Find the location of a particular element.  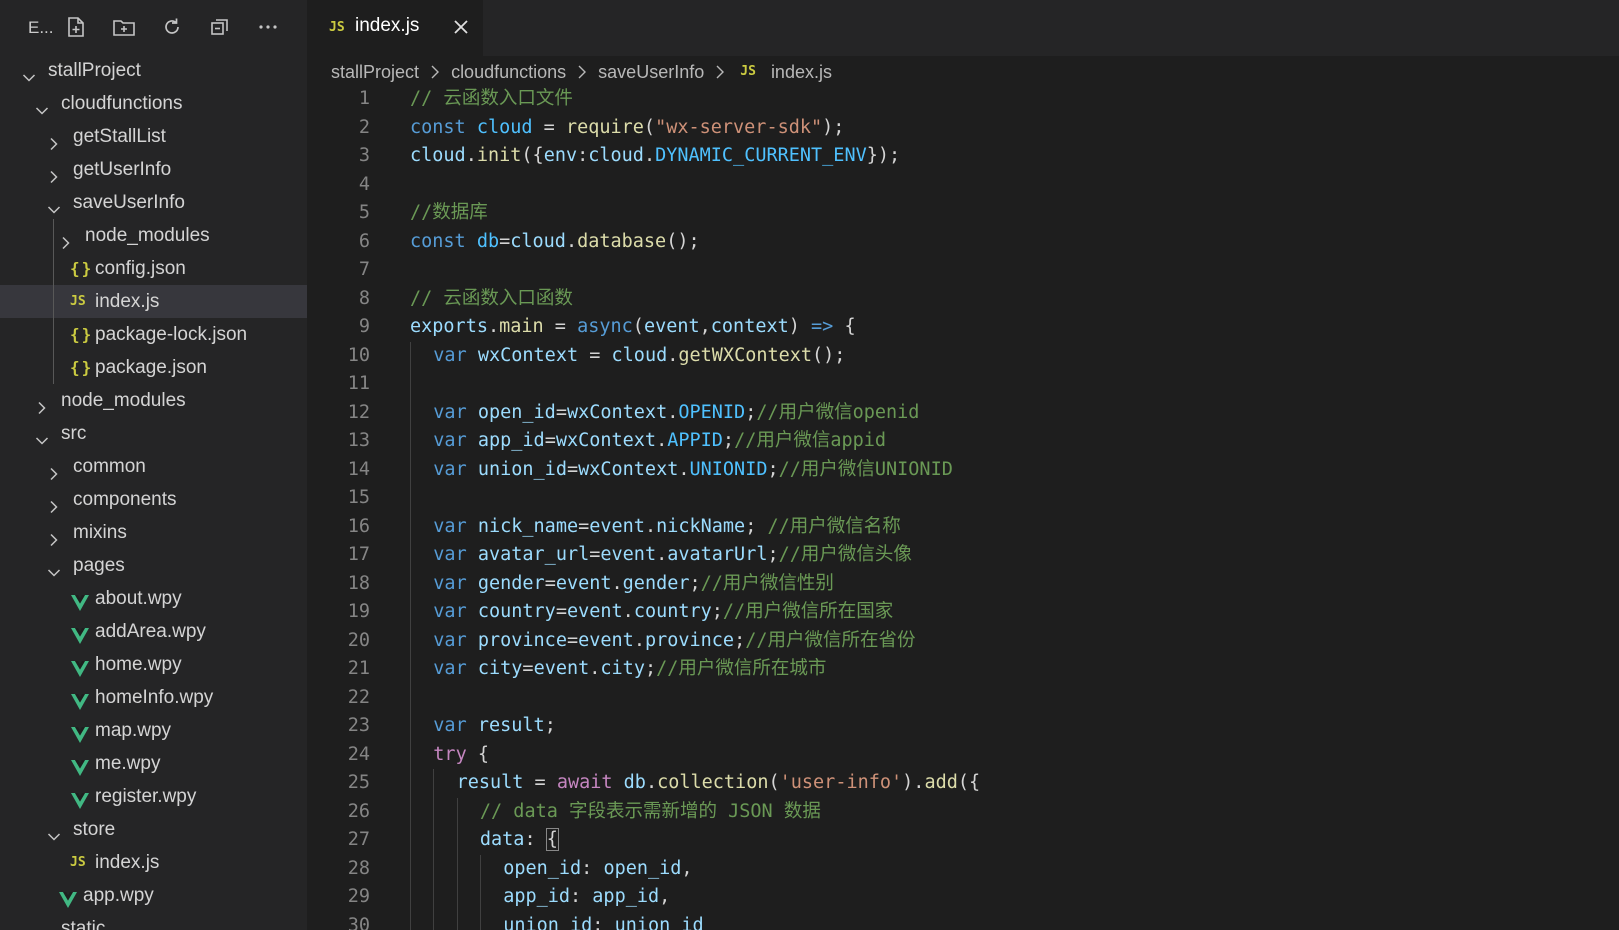

tree-item: addArea.wpy is located at coordinates (153, 631).